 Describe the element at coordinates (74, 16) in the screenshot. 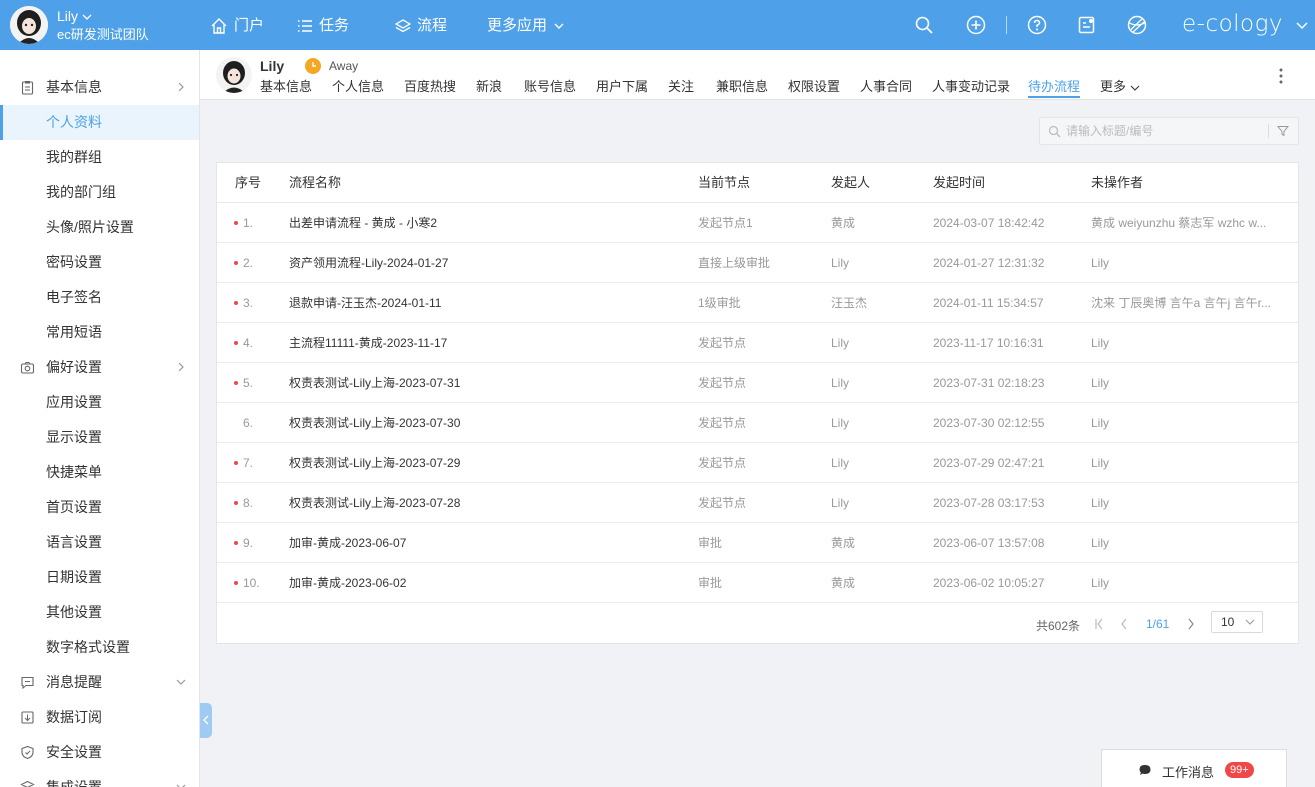

I see `user-name-dropdown: Lily` at that location.